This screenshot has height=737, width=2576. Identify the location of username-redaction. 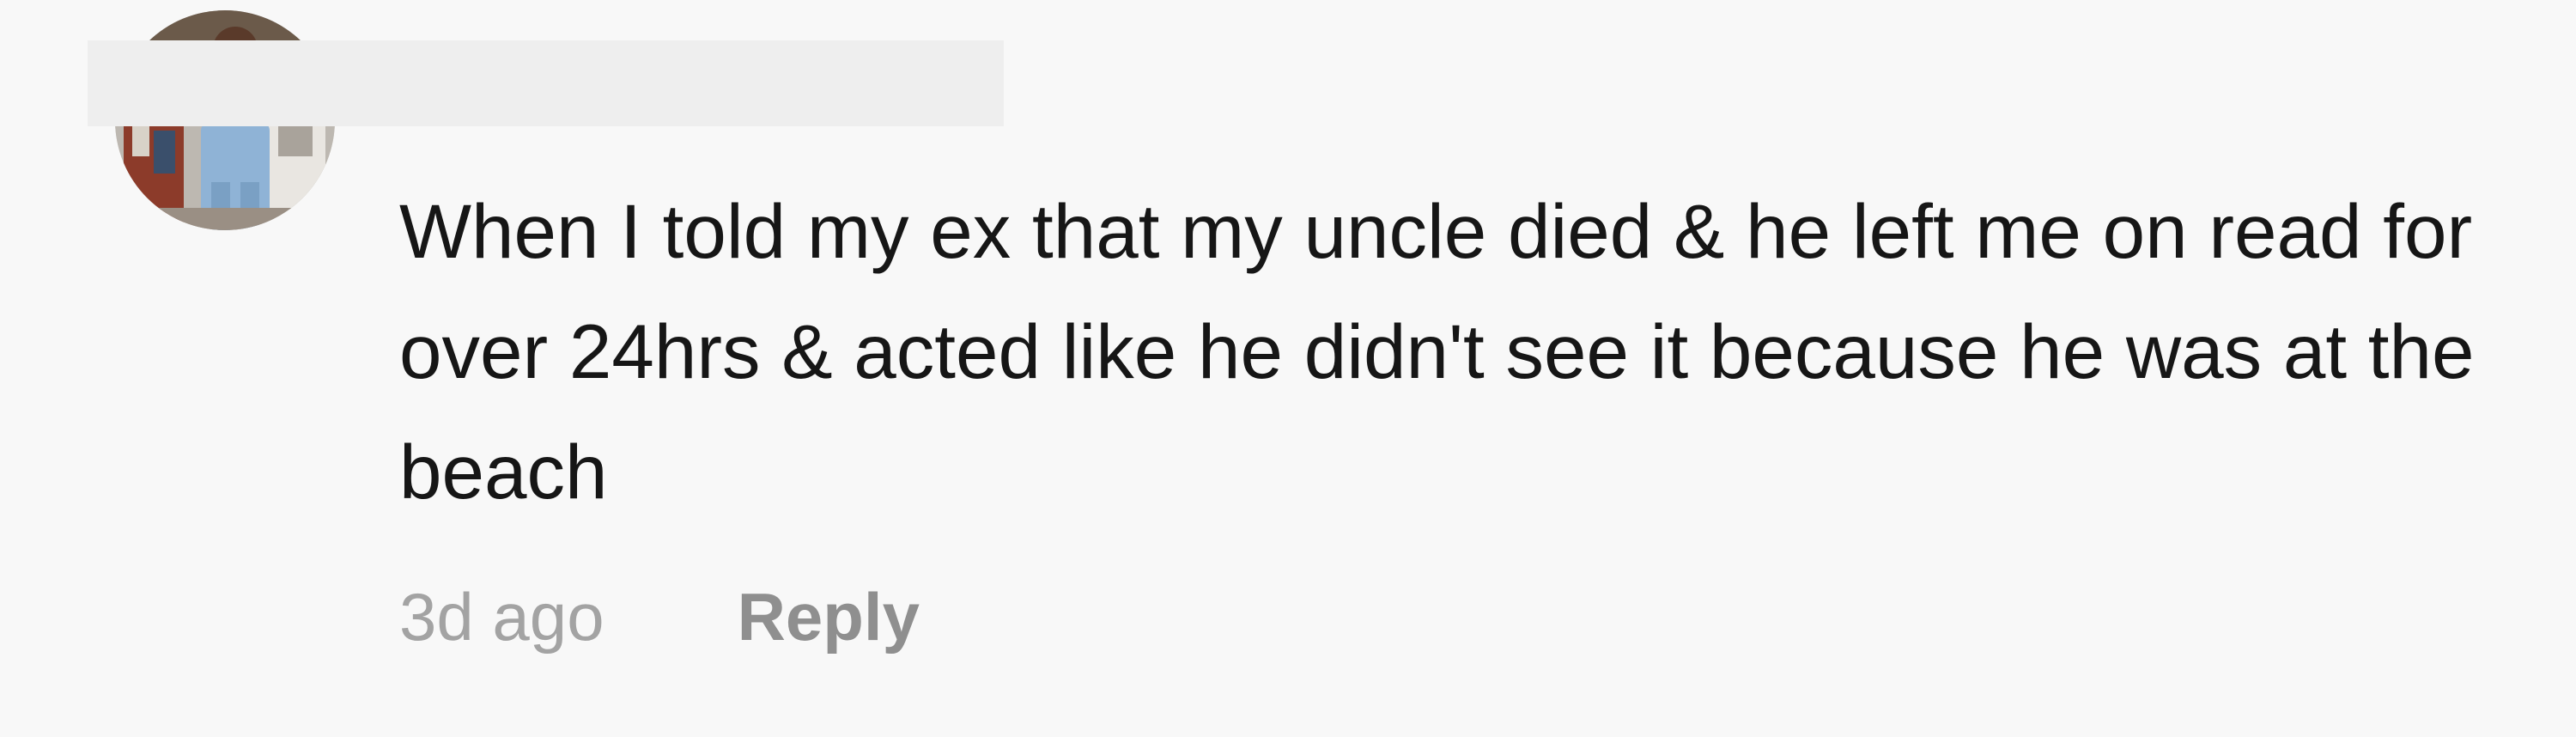
(546, 83).